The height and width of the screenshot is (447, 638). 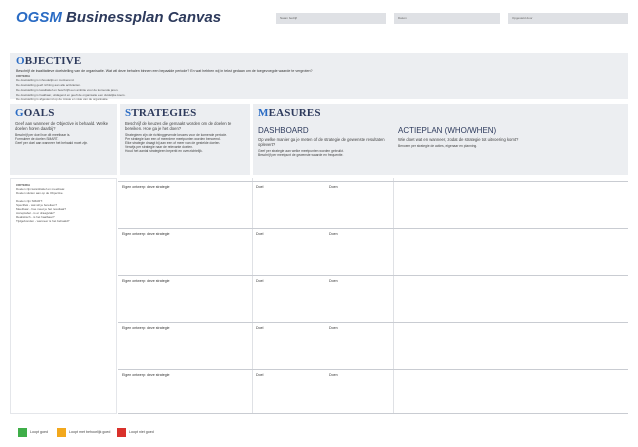 I want to click on measures-first-letter: M, so click(x=263, y=113).